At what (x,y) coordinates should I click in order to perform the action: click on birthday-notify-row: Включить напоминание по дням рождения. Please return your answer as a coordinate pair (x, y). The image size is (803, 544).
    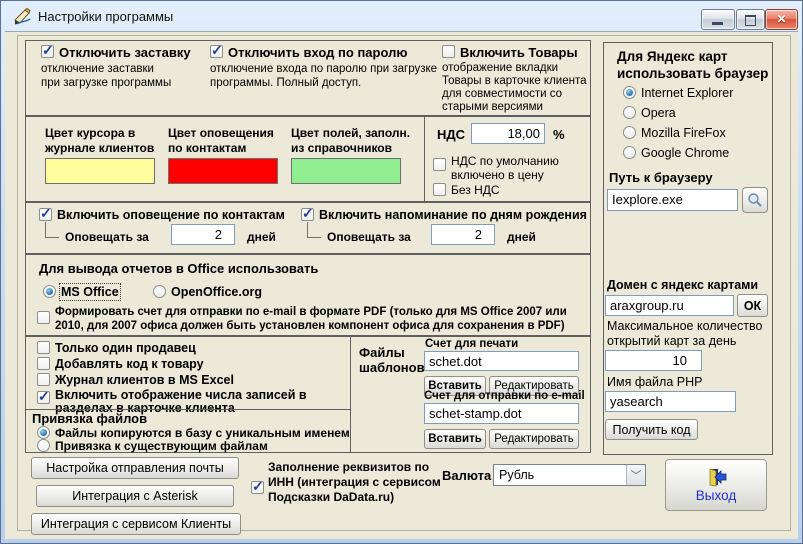
    Looking at the image, I should click on (444, 213).